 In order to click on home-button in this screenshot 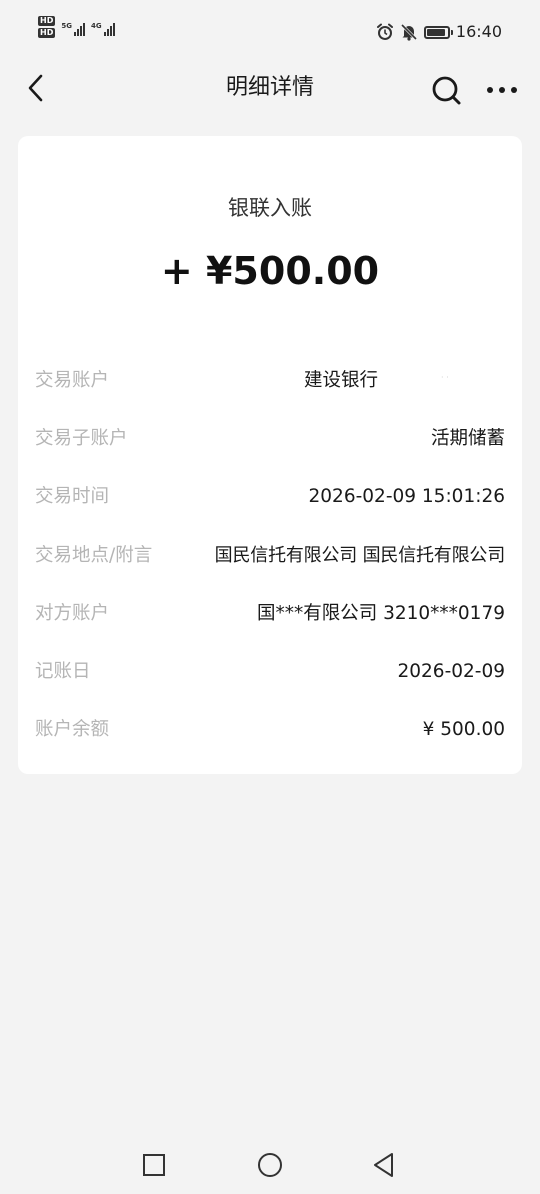, I will do `click(270, 1165)`.